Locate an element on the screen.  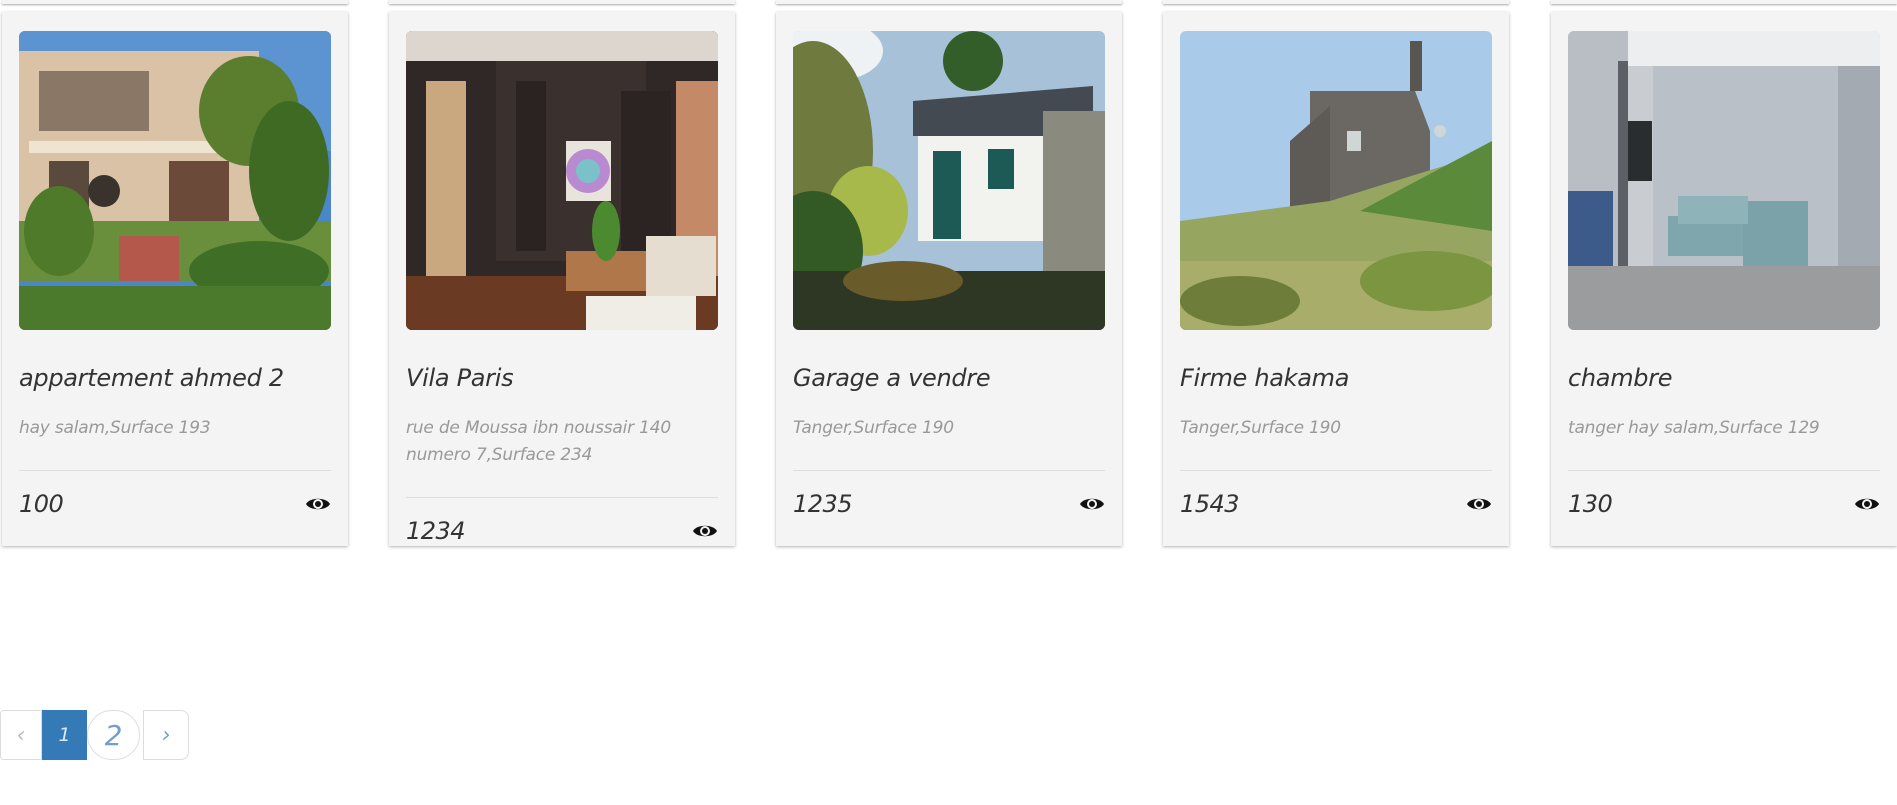
listing-price: 1235 is located at coordinates (823, 504).